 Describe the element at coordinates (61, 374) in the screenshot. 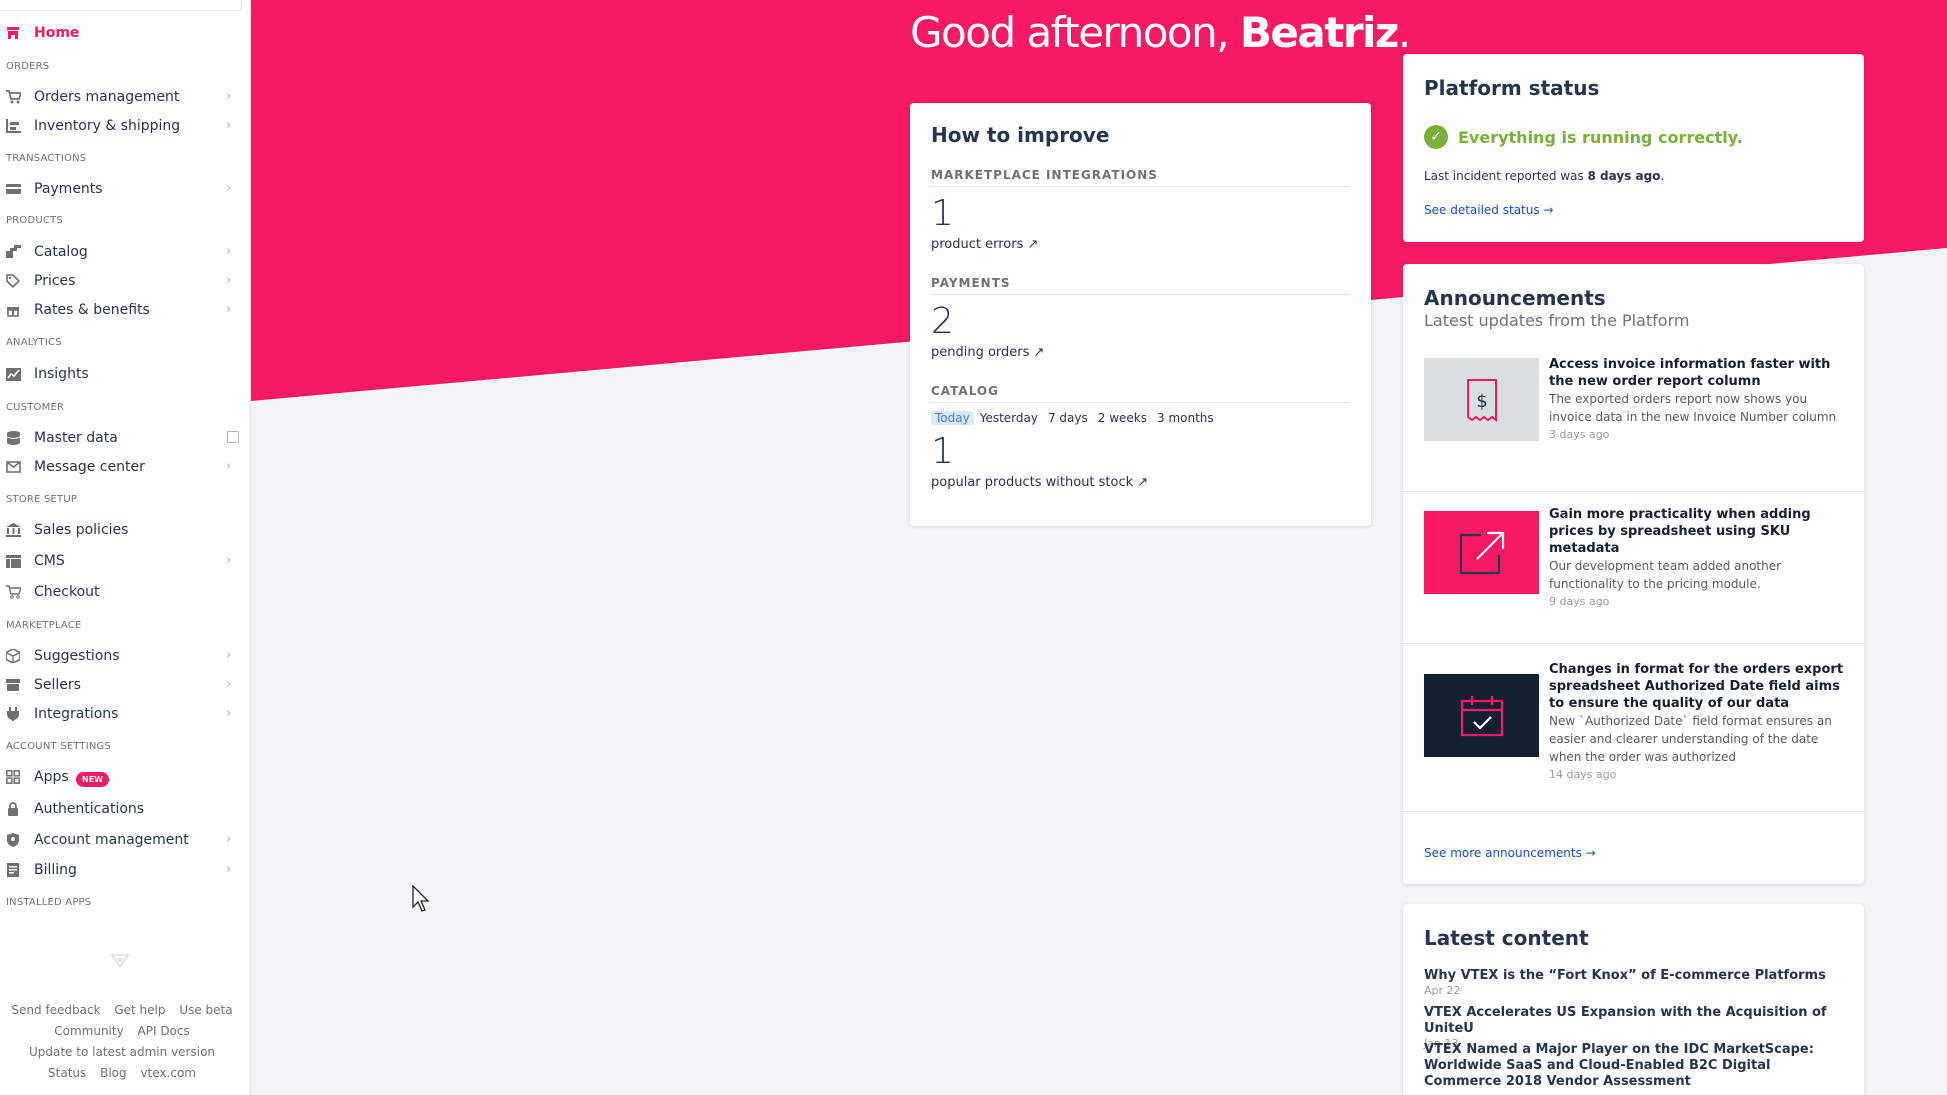

I see `sidebar-item-label: Insights` at that location.